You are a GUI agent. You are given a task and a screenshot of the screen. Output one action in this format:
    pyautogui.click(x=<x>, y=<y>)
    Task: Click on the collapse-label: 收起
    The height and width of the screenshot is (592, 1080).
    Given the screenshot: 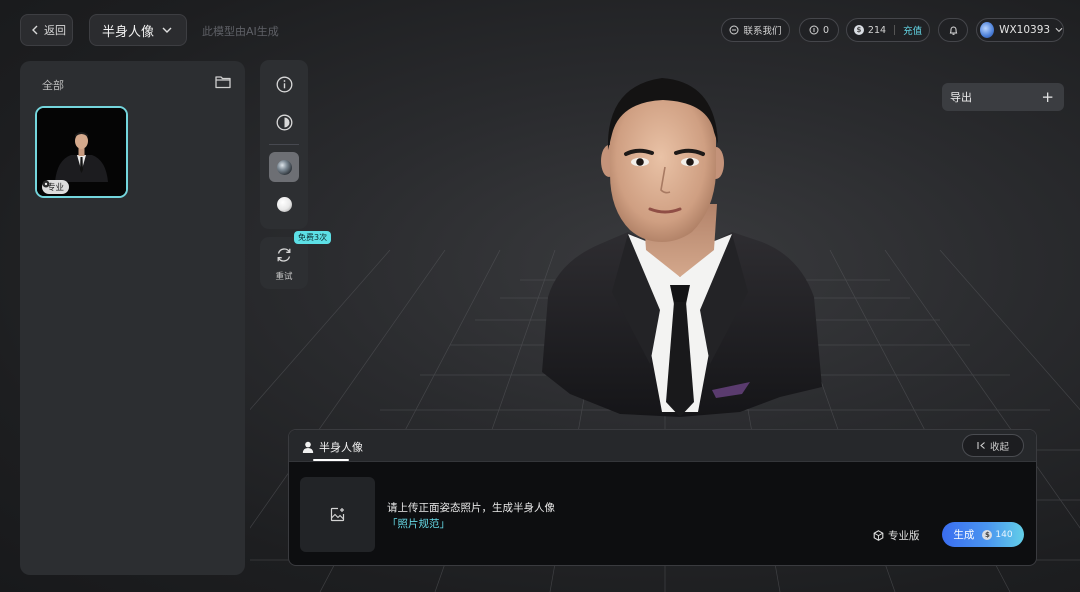 What is the action you would take?
    pyautogui.click(x=999, y=447)
    